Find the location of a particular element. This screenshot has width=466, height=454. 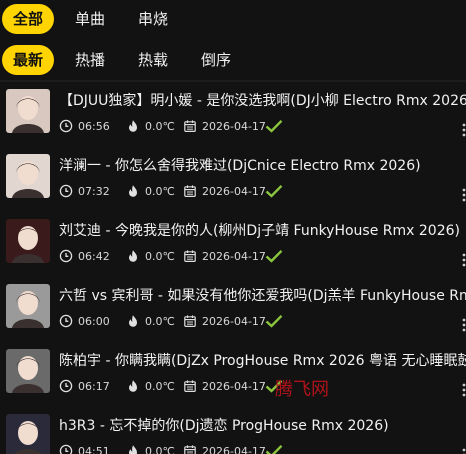

tab-medleys: 串烧 is located at coordinates (153, 19).